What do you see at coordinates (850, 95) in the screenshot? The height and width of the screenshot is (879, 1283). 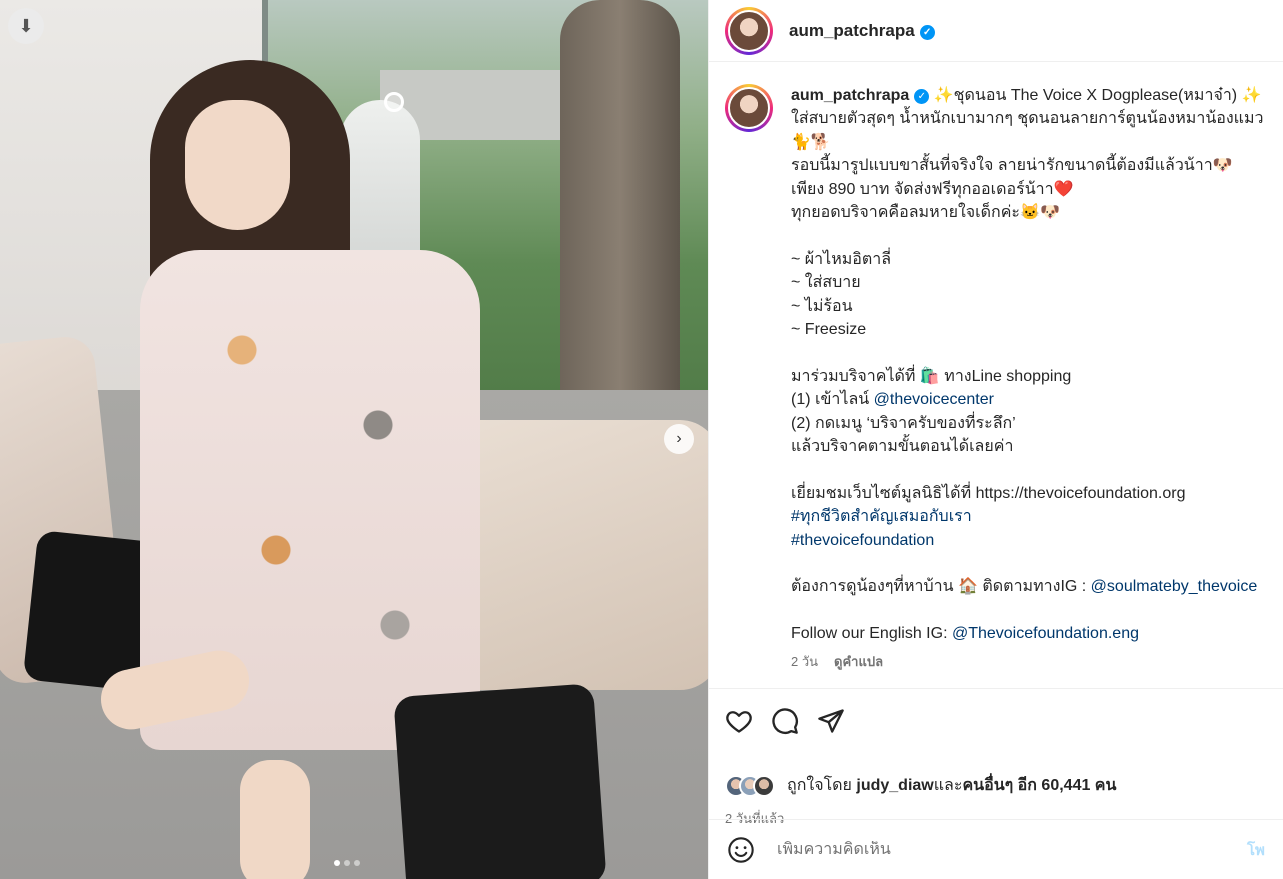 I see `caption-username: aum_patchrapa` at bounding box center [850, 95].